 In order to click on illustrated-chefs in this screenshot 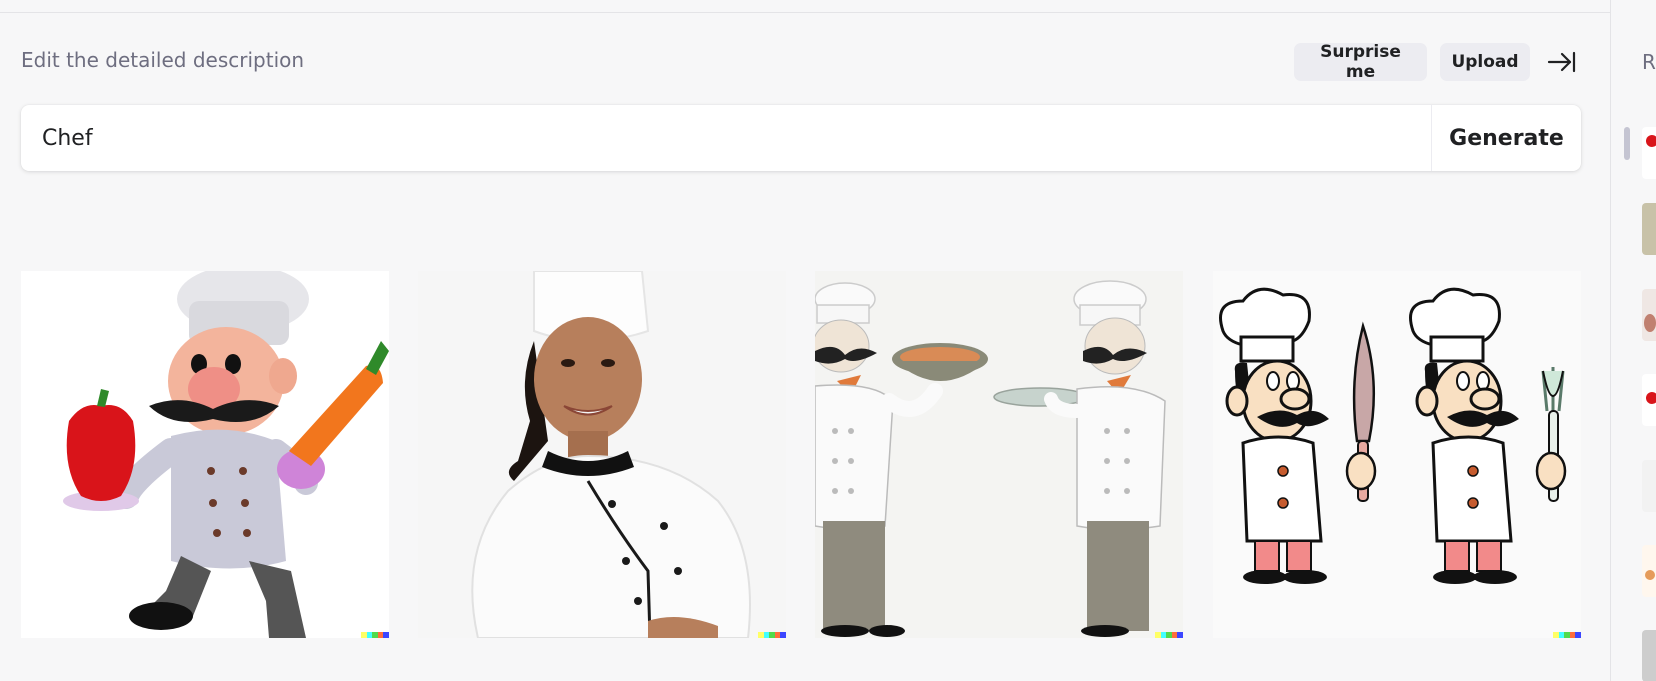, I will do `click(999, 454)`.